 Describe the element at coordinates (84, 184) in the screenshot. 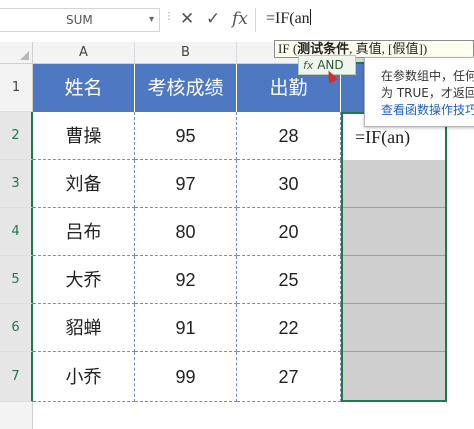

I see `table-cell-name: 刘备` at that location.